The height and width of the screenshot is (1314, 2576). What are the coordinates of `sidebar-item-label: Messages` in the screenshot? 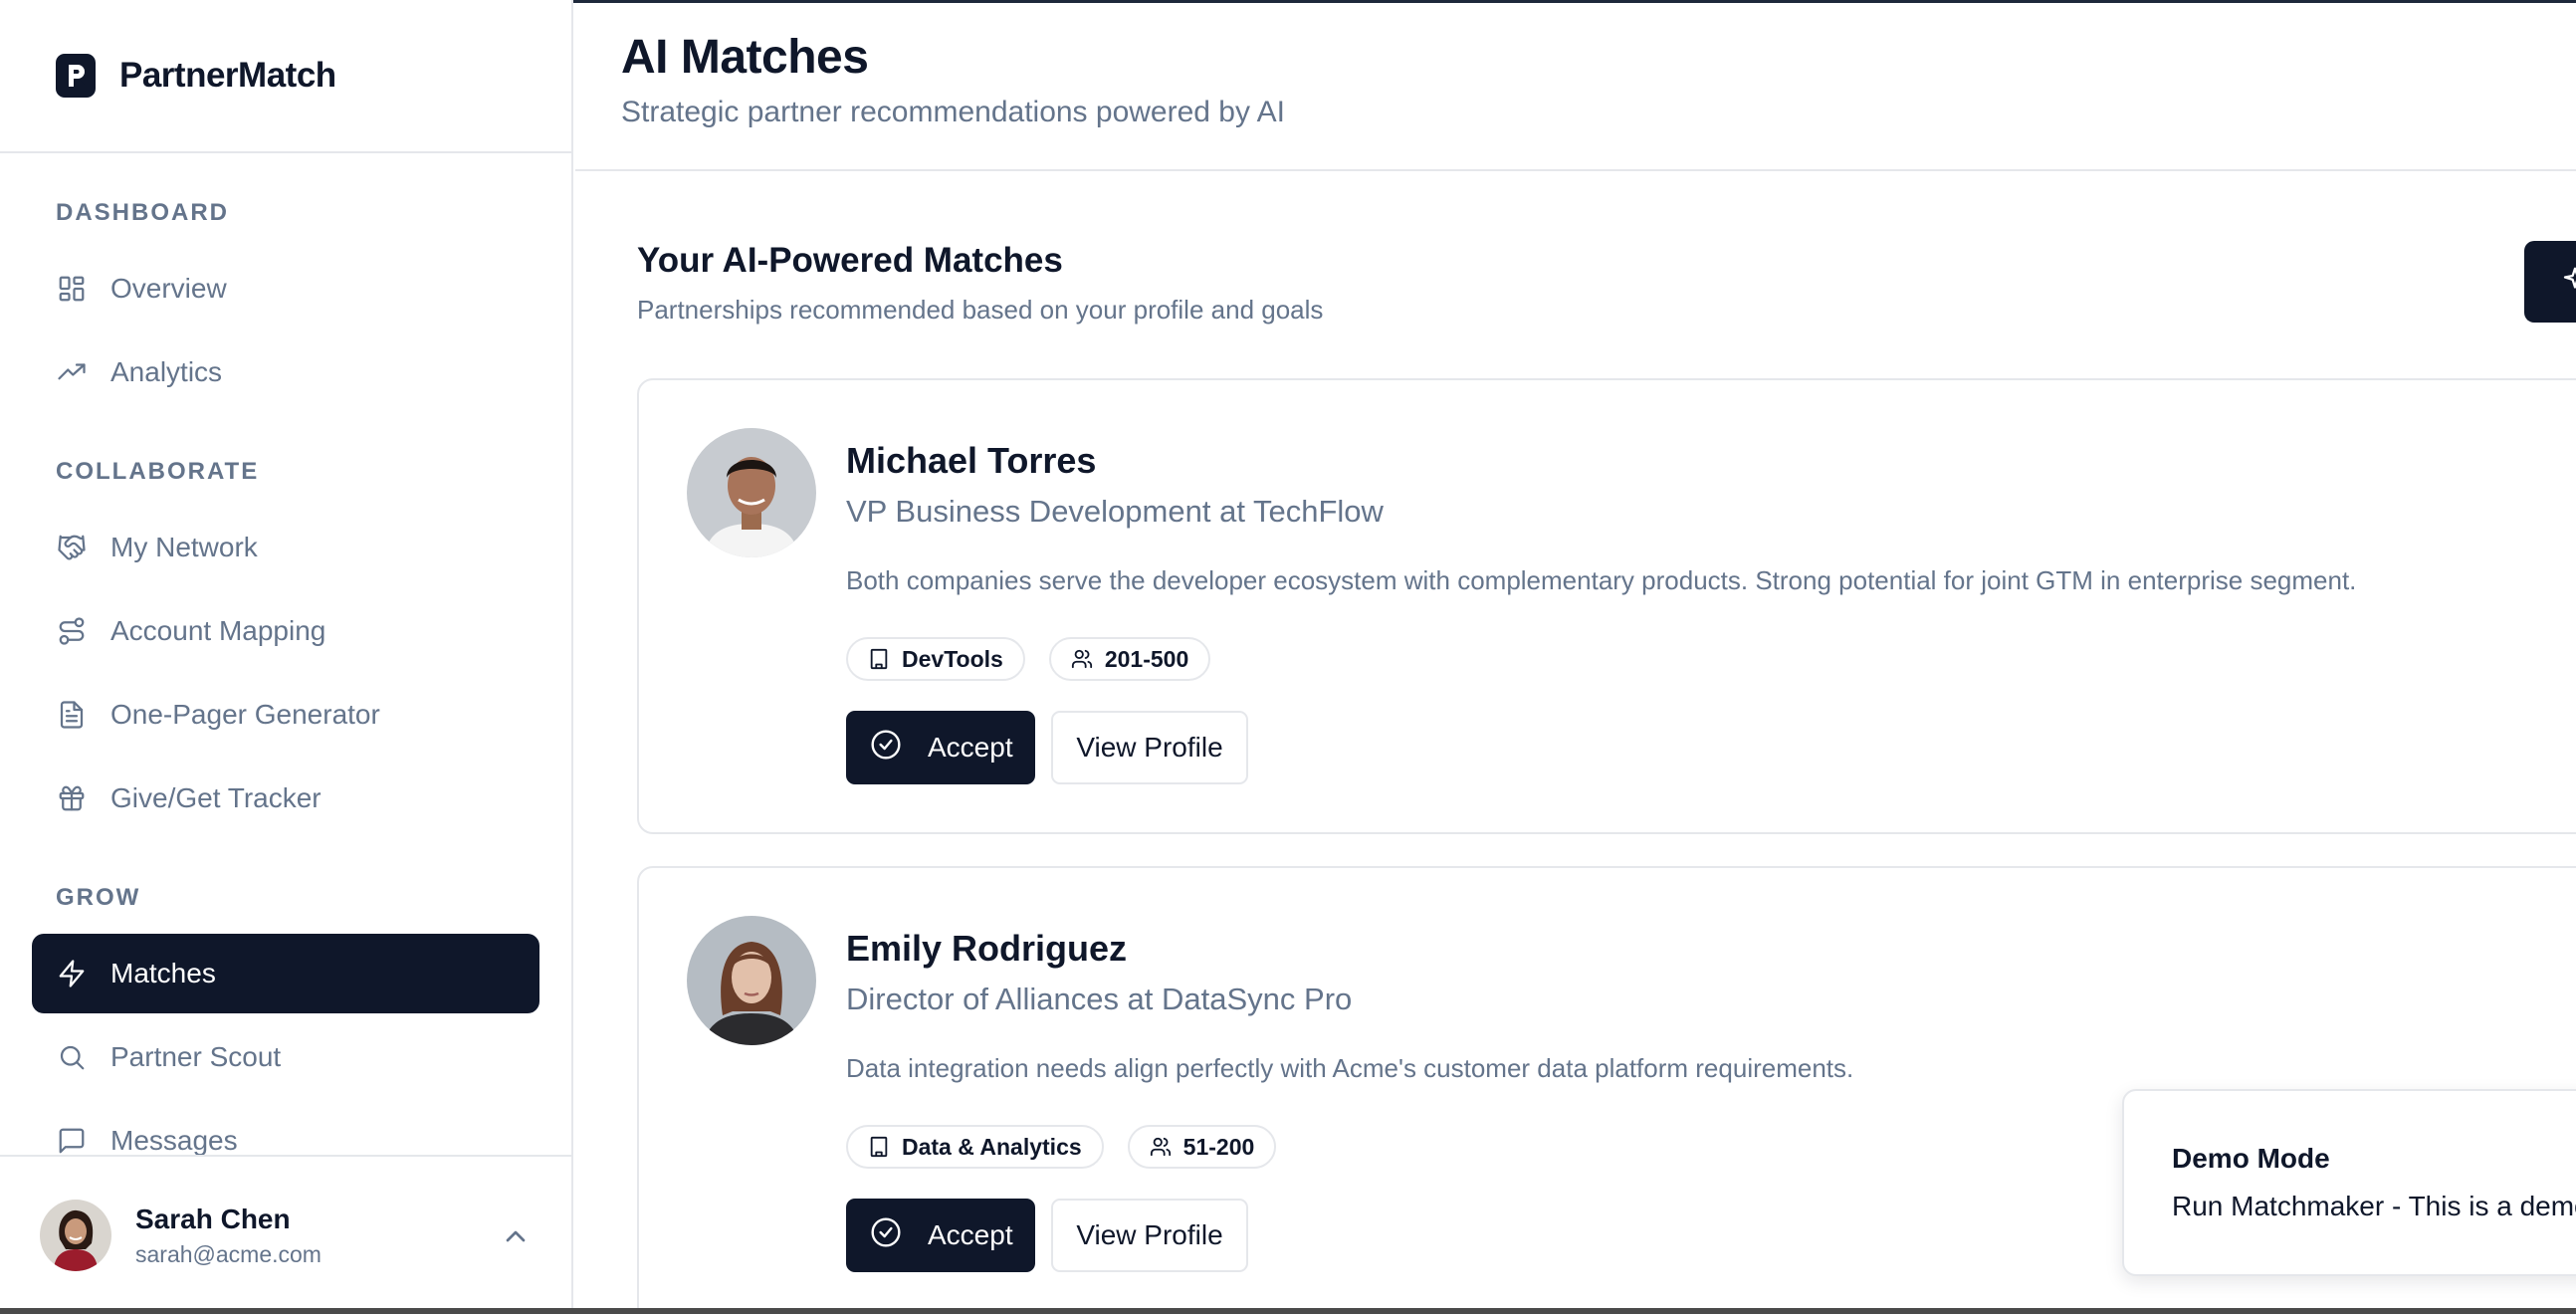 It's located at (174, 1140).